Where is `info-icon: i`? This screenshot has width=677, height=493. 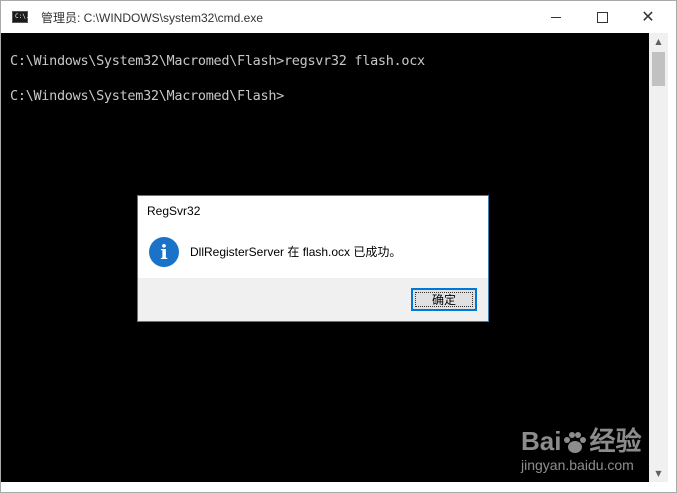
info-icon: i is located at coordinates (164, 252).